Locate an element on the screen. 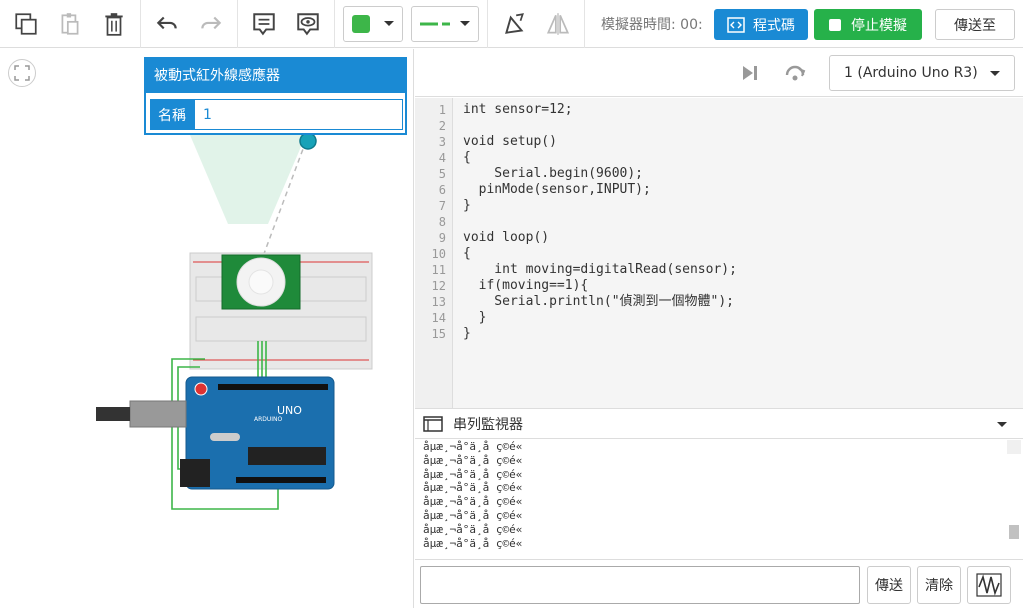 The image size is (1023, 608). undo-icon is located at coordinates (166, 22).